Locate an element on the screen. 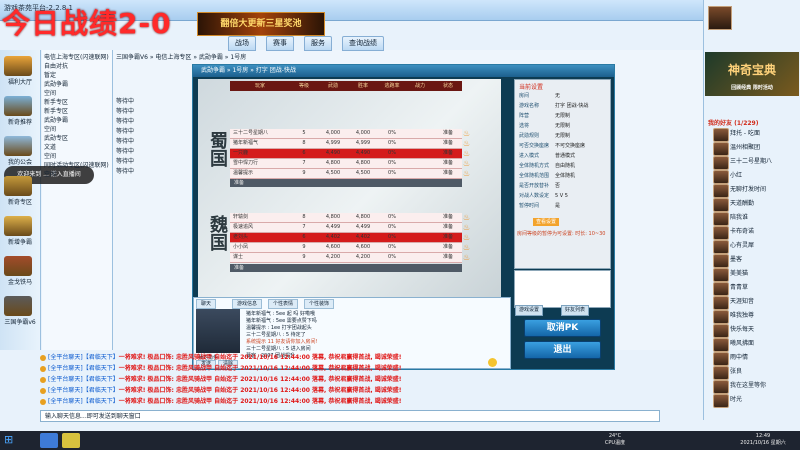  room-list-item: 暂定 is located at coordinates (77, 74).